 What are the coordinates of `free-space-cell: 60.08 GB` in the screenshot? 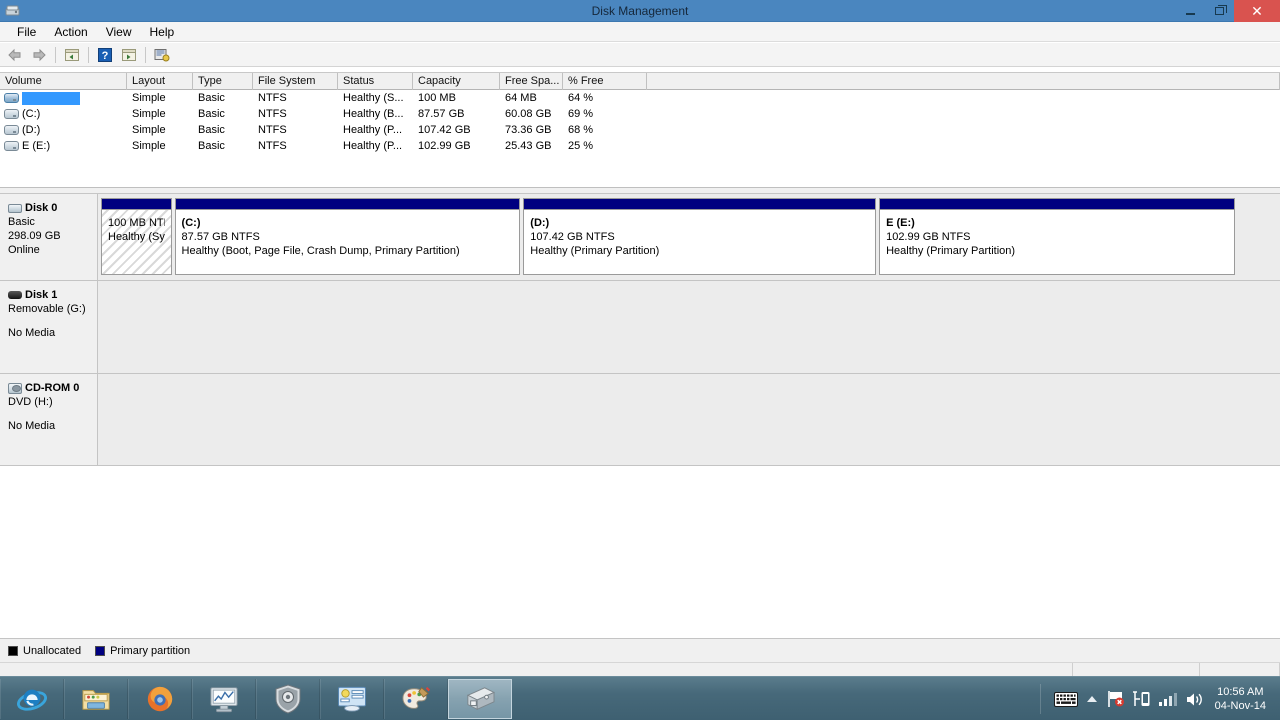 It's located at (528, 114).